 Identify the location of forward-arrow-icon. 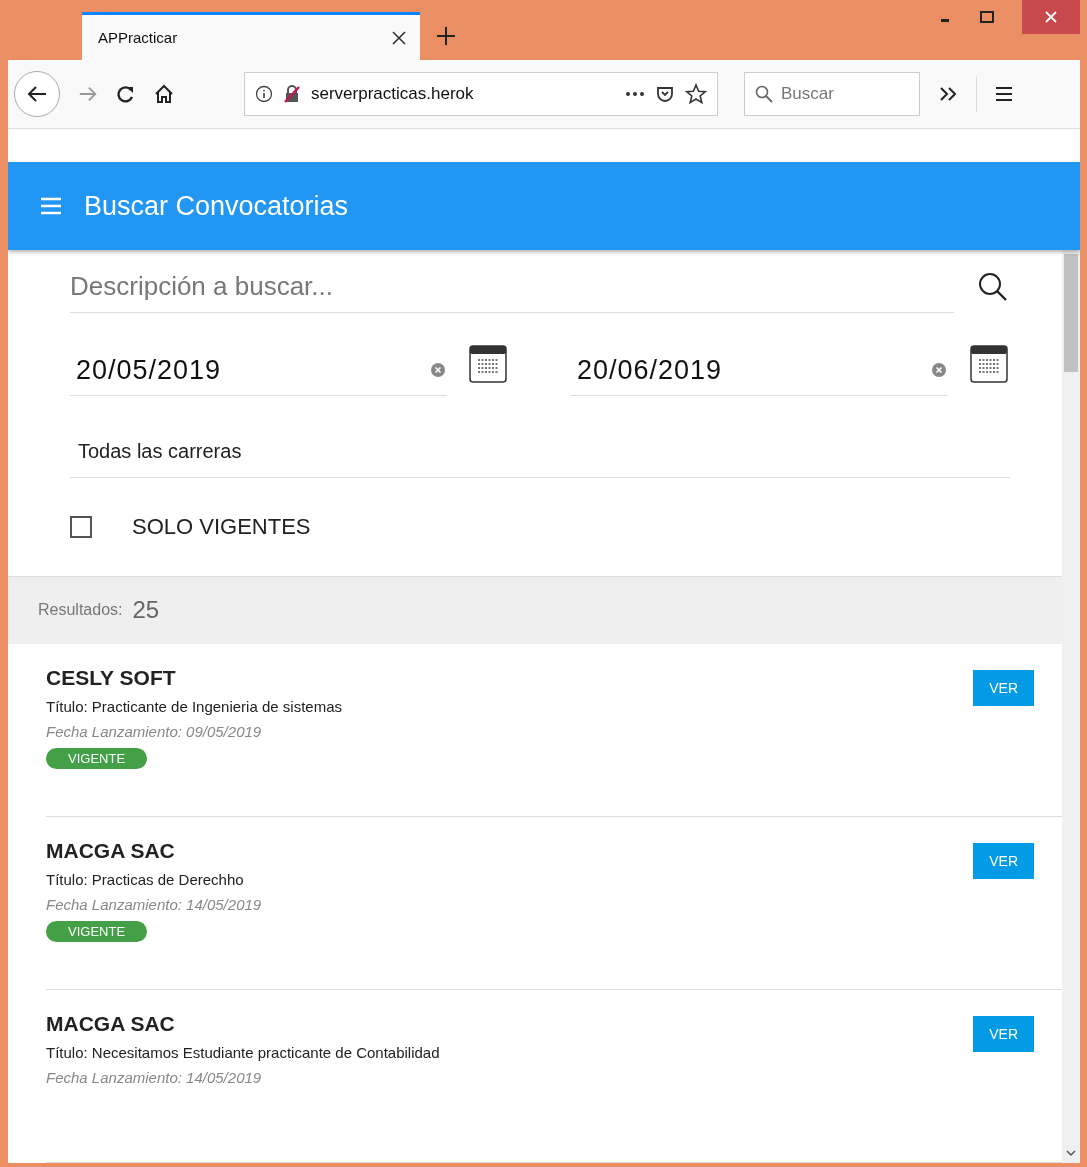
(88, 94).